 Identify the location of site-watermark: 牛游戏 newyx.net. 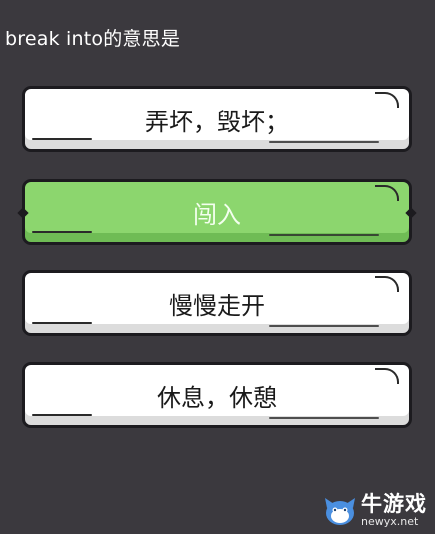
(375, 510).